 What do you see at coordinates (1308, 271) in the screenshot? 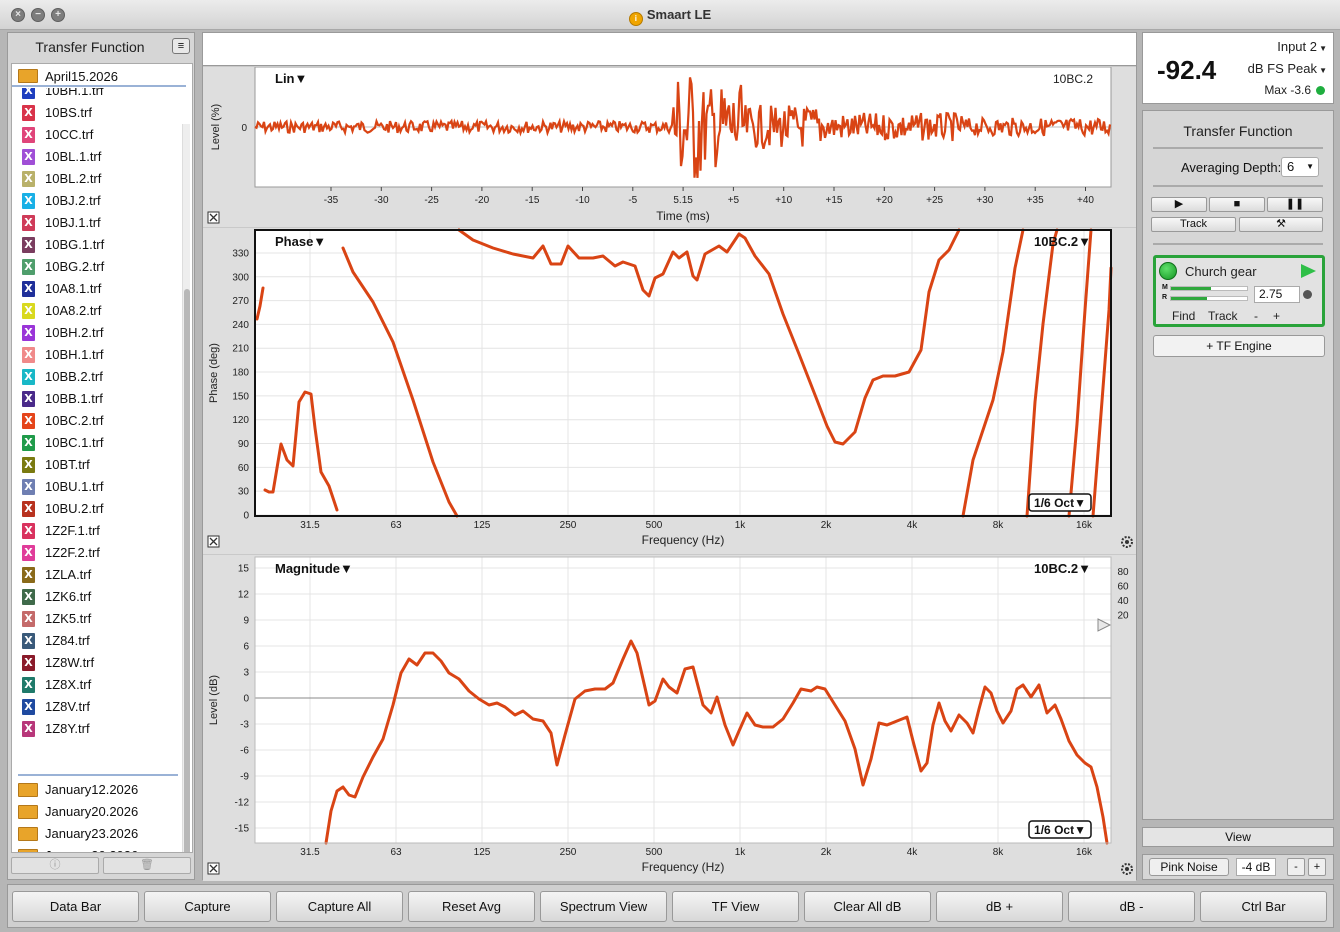
I see `measurement-play-icon` at bounding box center [1308, 271].